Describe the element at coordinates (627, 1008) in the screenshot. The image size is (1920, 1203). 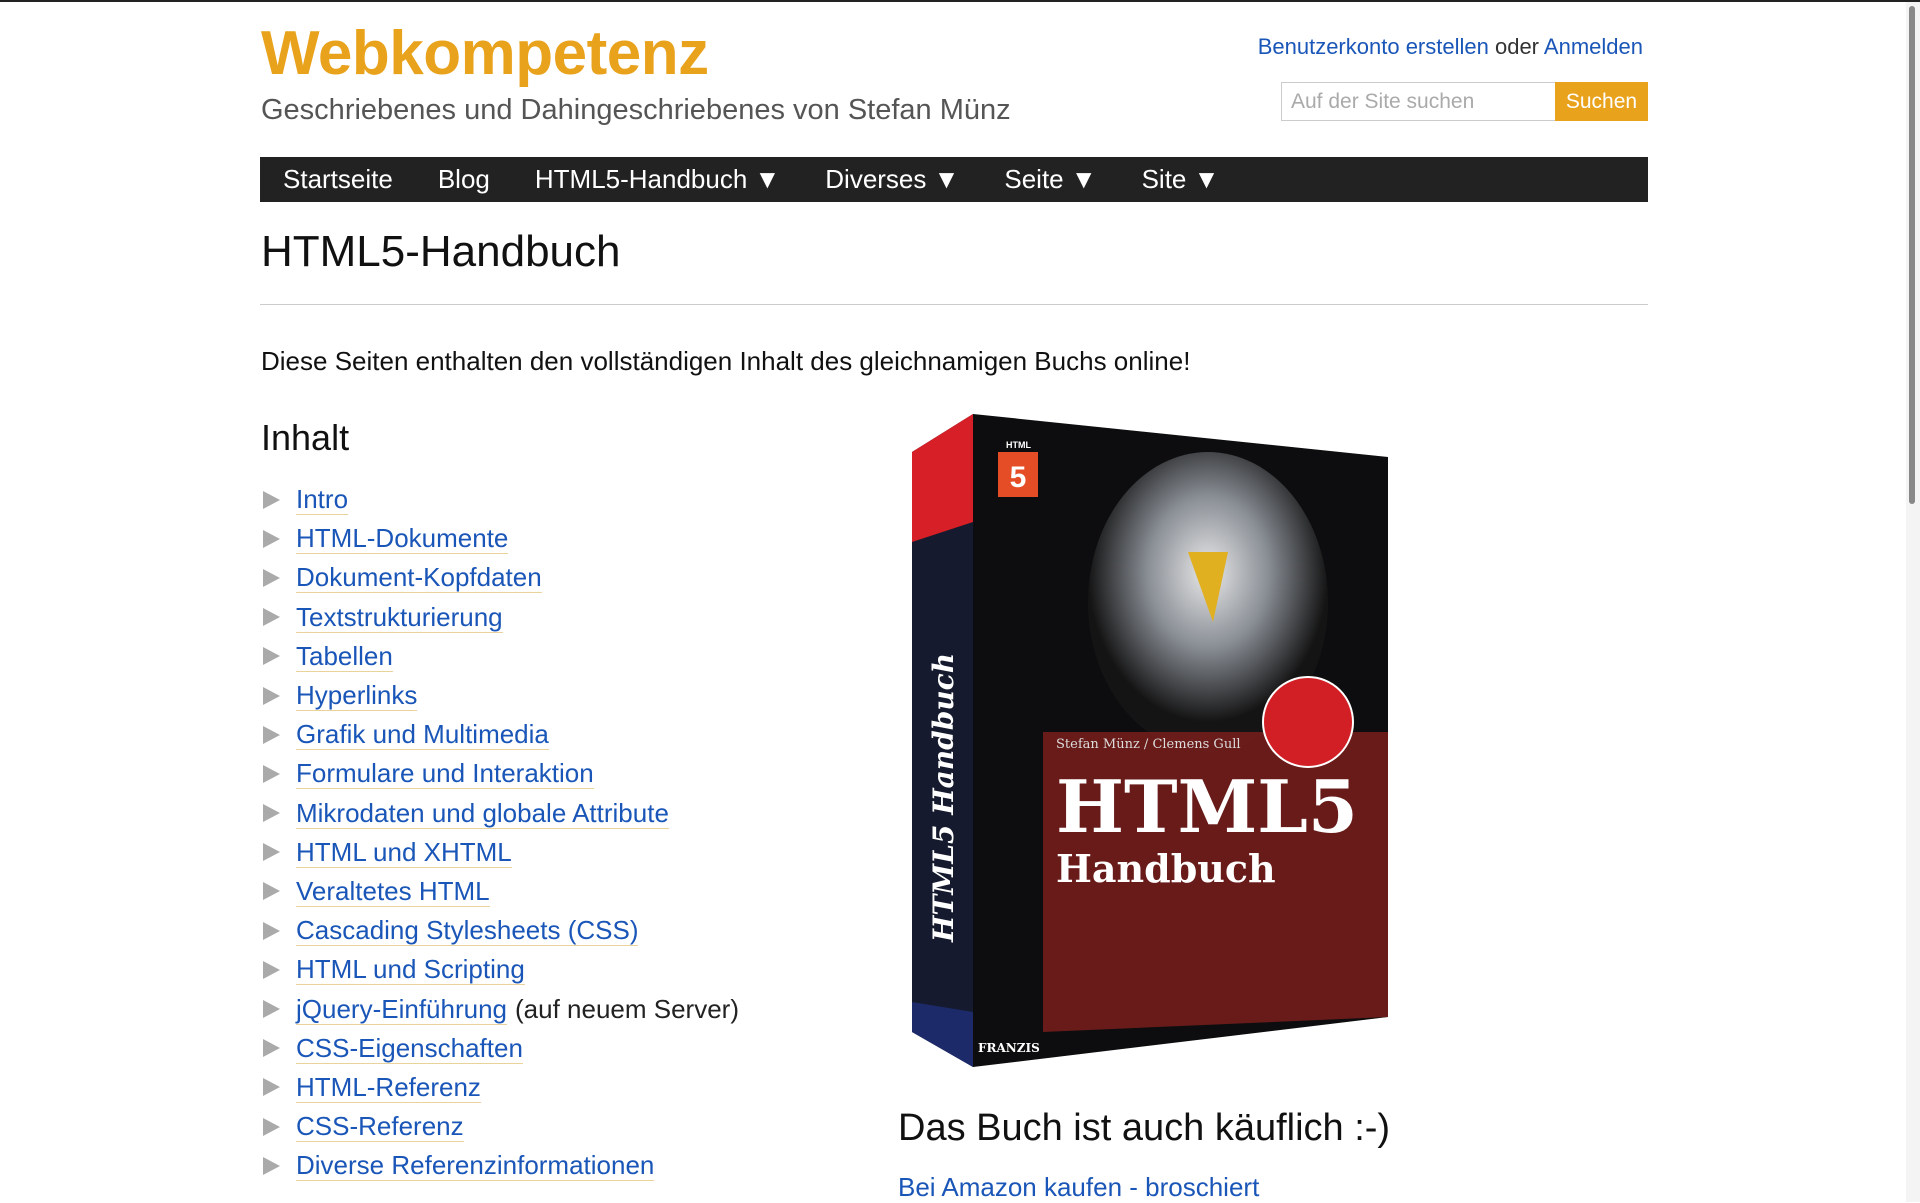
I see `toc-note: (auf neuem Server)` at that location.